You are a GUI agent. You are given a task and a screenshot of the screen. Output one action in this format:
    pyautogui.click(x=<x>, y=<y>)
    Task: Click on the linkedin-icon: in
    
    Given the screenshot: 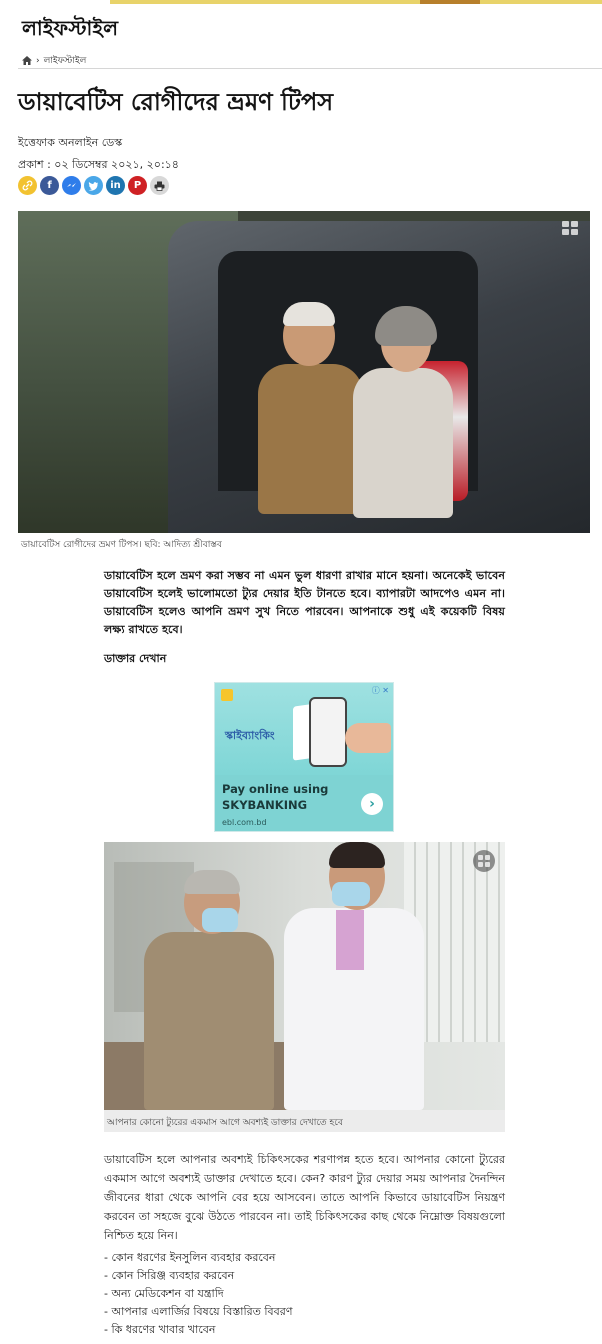 What is the action you would take?
    pyautogui.click(x=115, y=185)
    